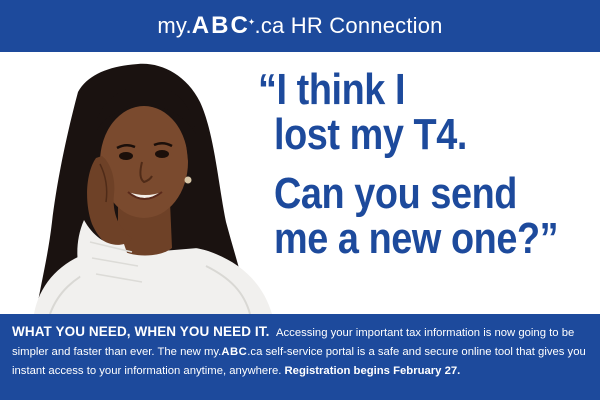 The width and height of the screenshot is (600, 400). I want to click on quote-line-3: Can you send, so click(395, 193).